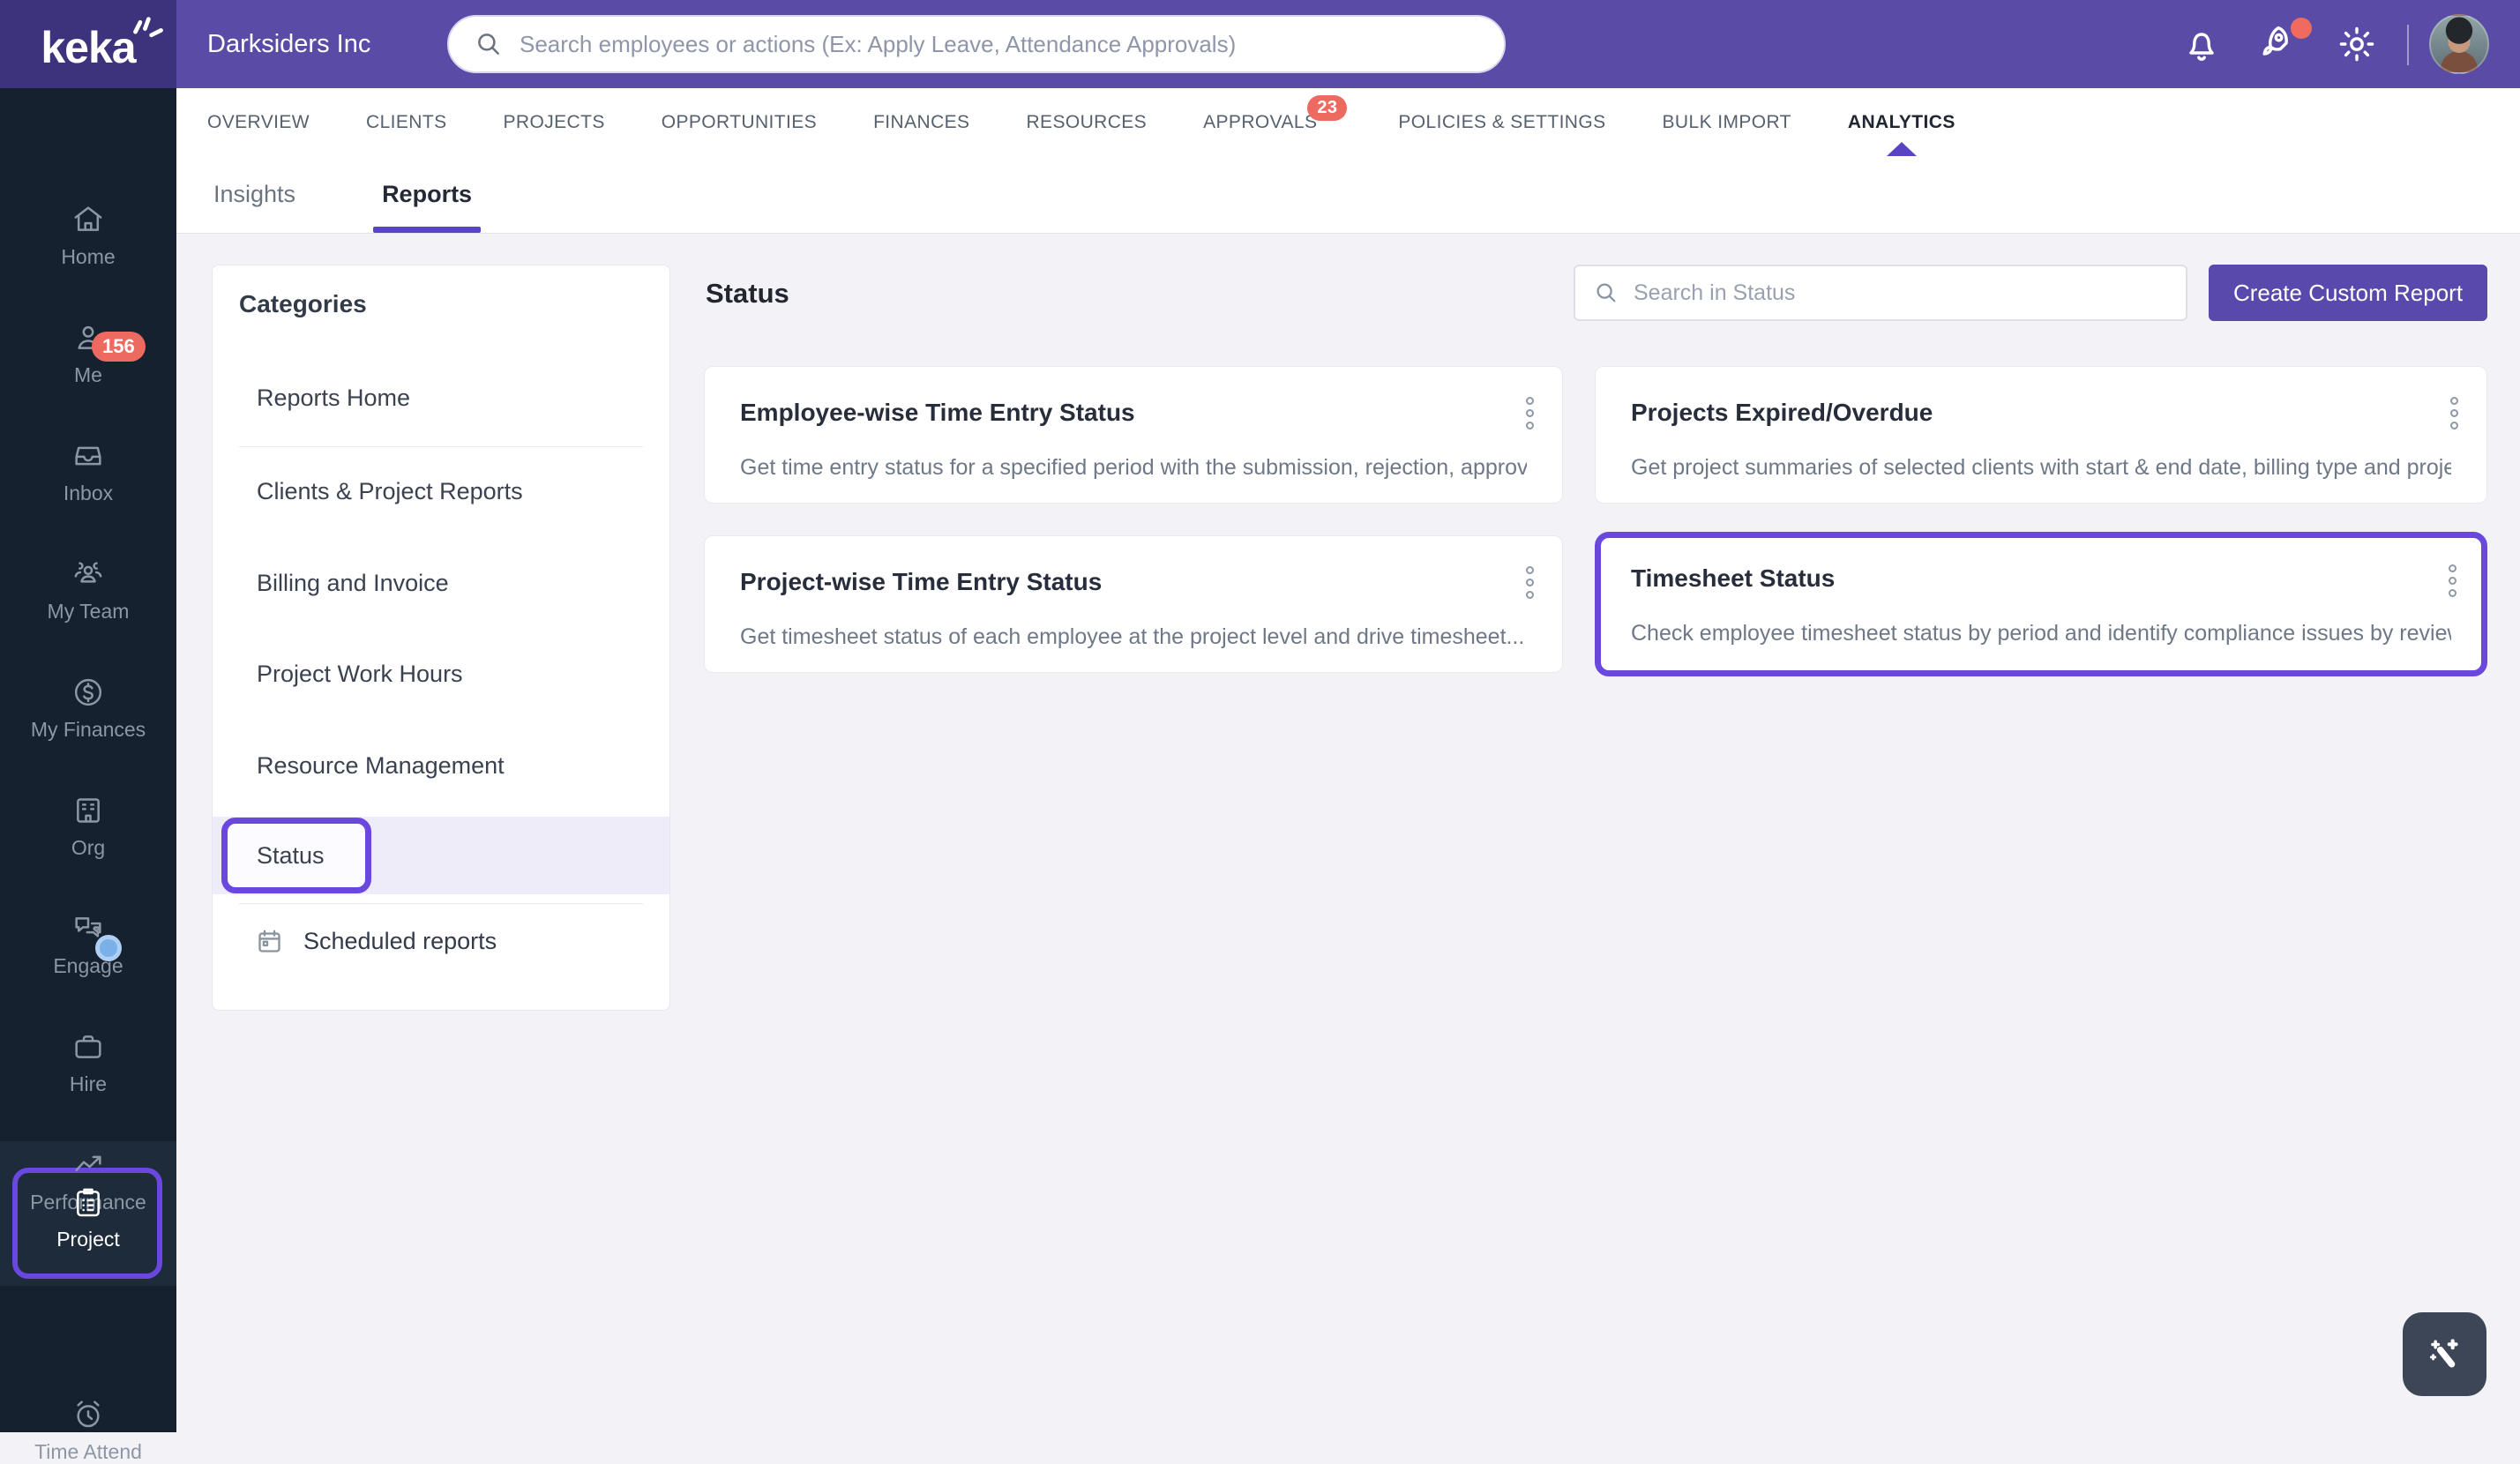 The image size is (2520, 1464). I want to click on sidebar-item-inbox: Inbox, so click(88, 471).